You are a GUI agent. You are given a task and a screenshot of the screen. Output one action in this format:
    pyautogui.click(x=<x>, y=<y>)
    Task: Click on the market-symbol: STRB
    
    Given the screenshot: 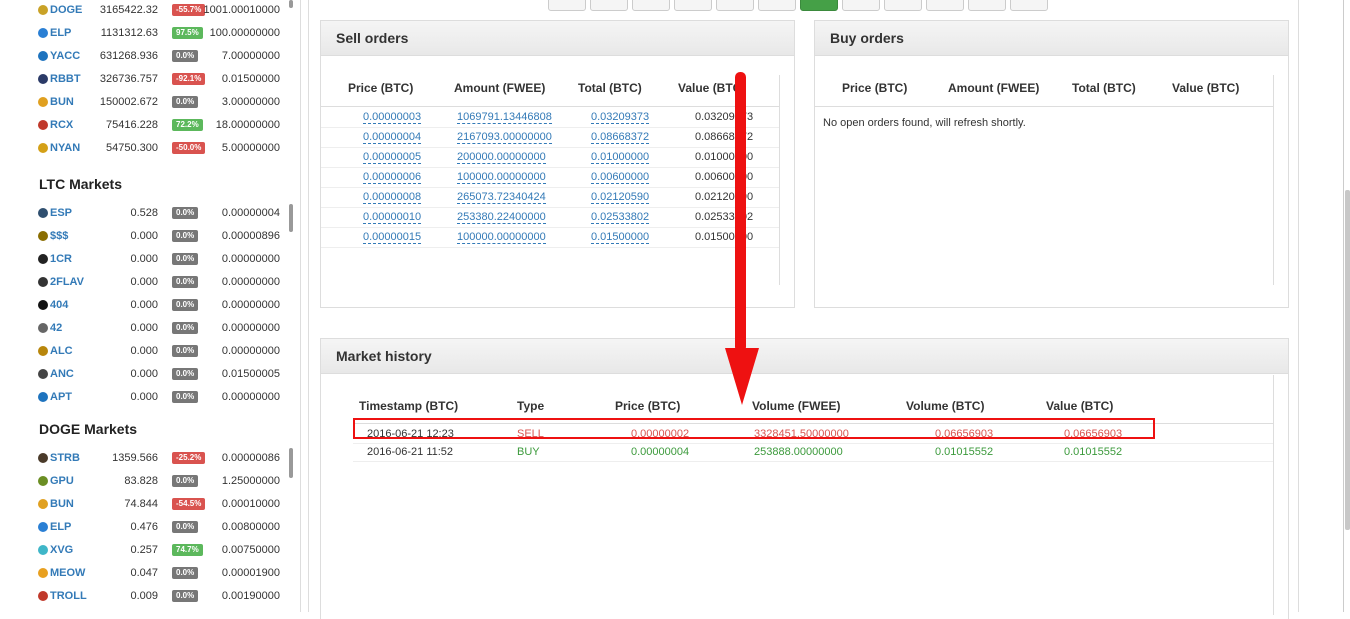 What is the action you would take?
    pyautogui.click(x=65, y=458)
    